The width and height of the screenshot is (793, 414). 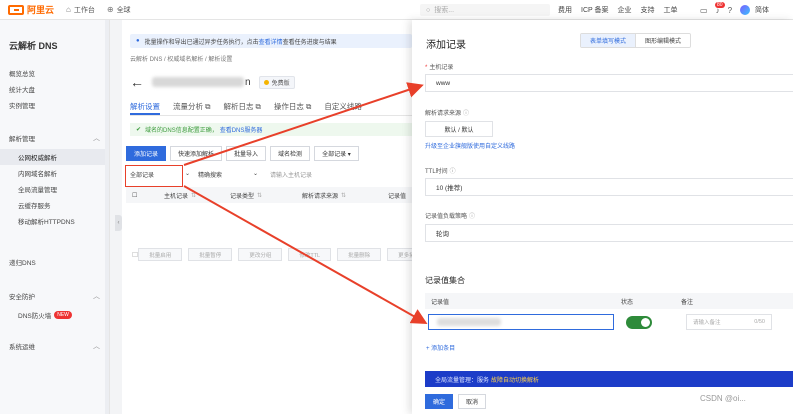 I want to click on sidebar-item-httpdns: 移动解析HTTPDNS, so click(x=54, y=221).